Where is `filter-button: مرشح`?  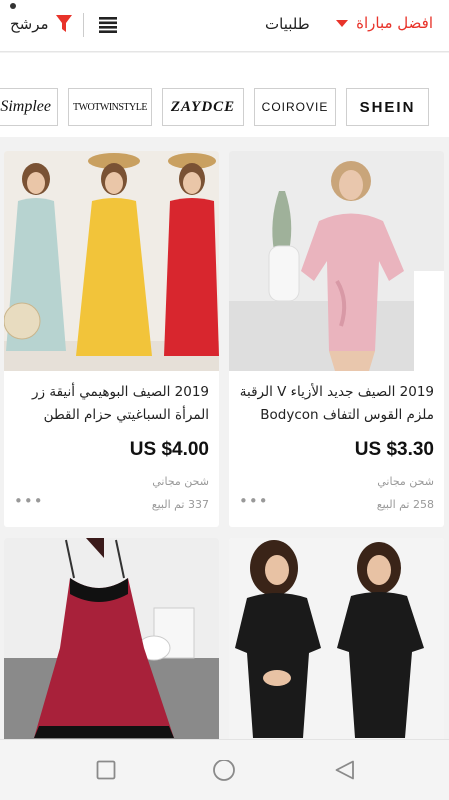 filter-button: مرشح is located at coordinates (41, 24).